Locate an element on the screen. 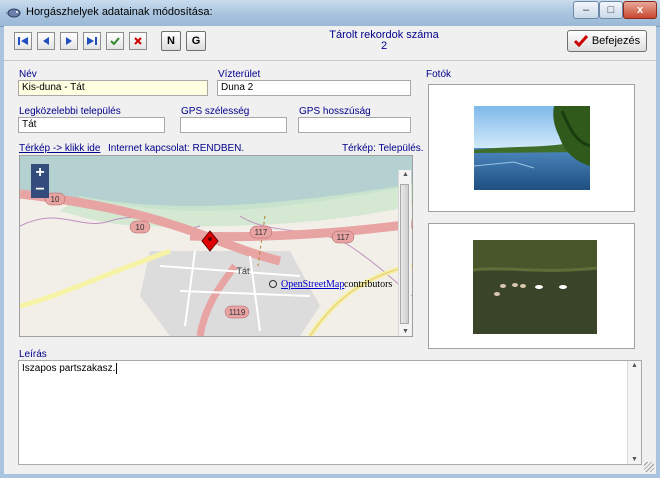 Image resolution: width=660 pixels, height=478 pixels. cross-icon is located at coordinates (138, 41).